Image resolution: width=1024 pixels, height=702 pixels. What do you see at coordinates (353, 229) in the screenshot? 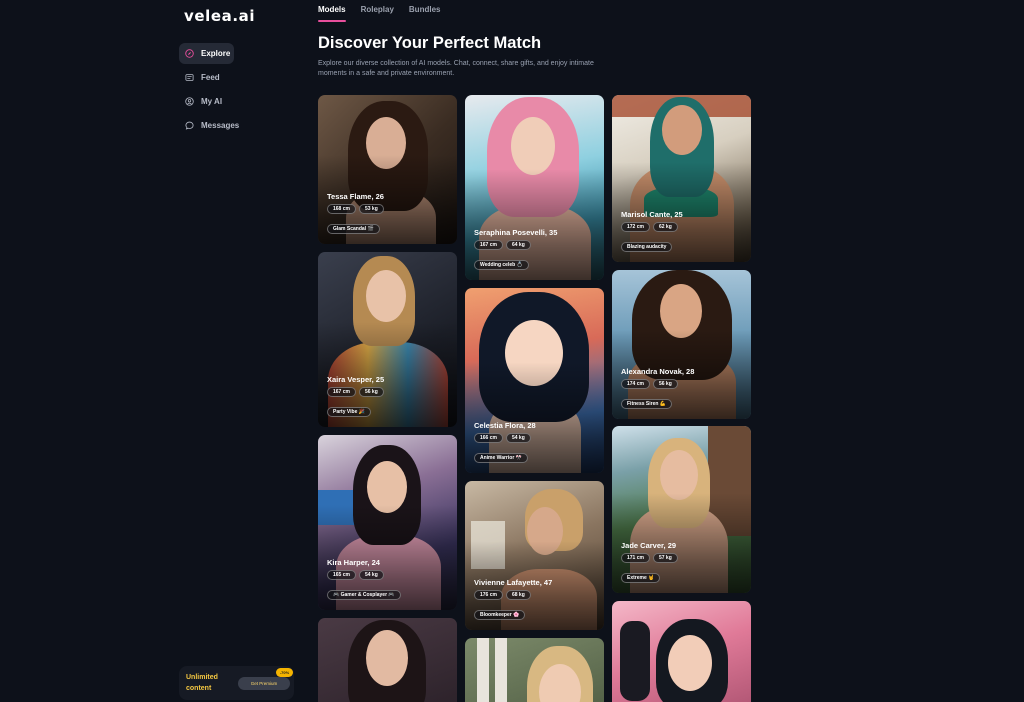
I see `model-tag: Glam Scandal 🎬` at bounding box center [353, 229].